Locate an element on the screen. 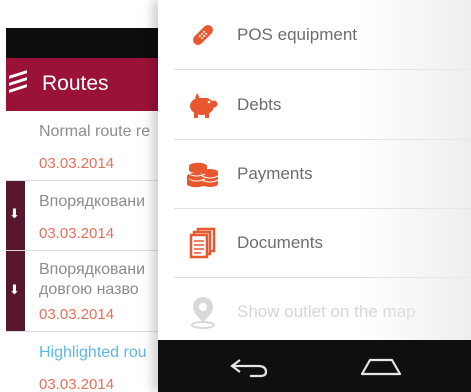  menu-item-documents: Documents is located at coordinates (322, 243).